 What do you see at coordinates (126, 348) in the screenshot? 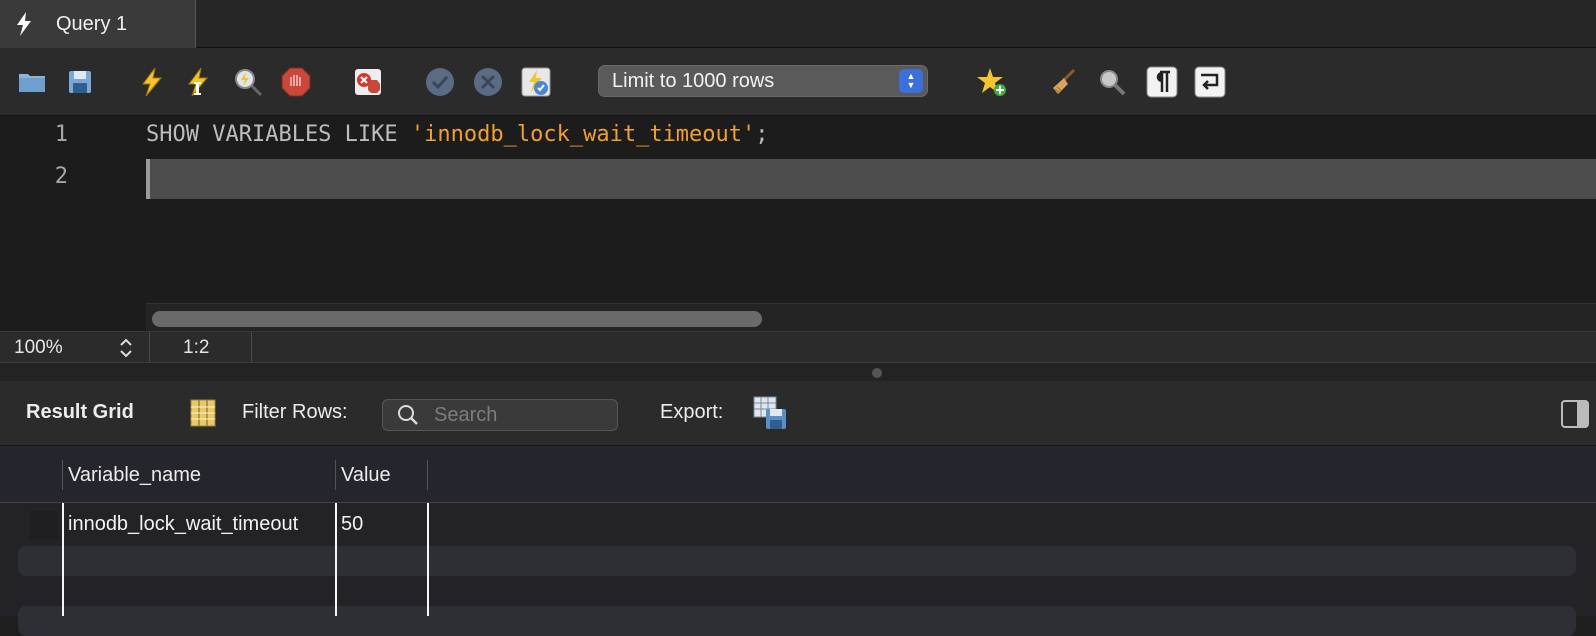
I see `zoom-stepper-icon` at bounding box center [126, 348].